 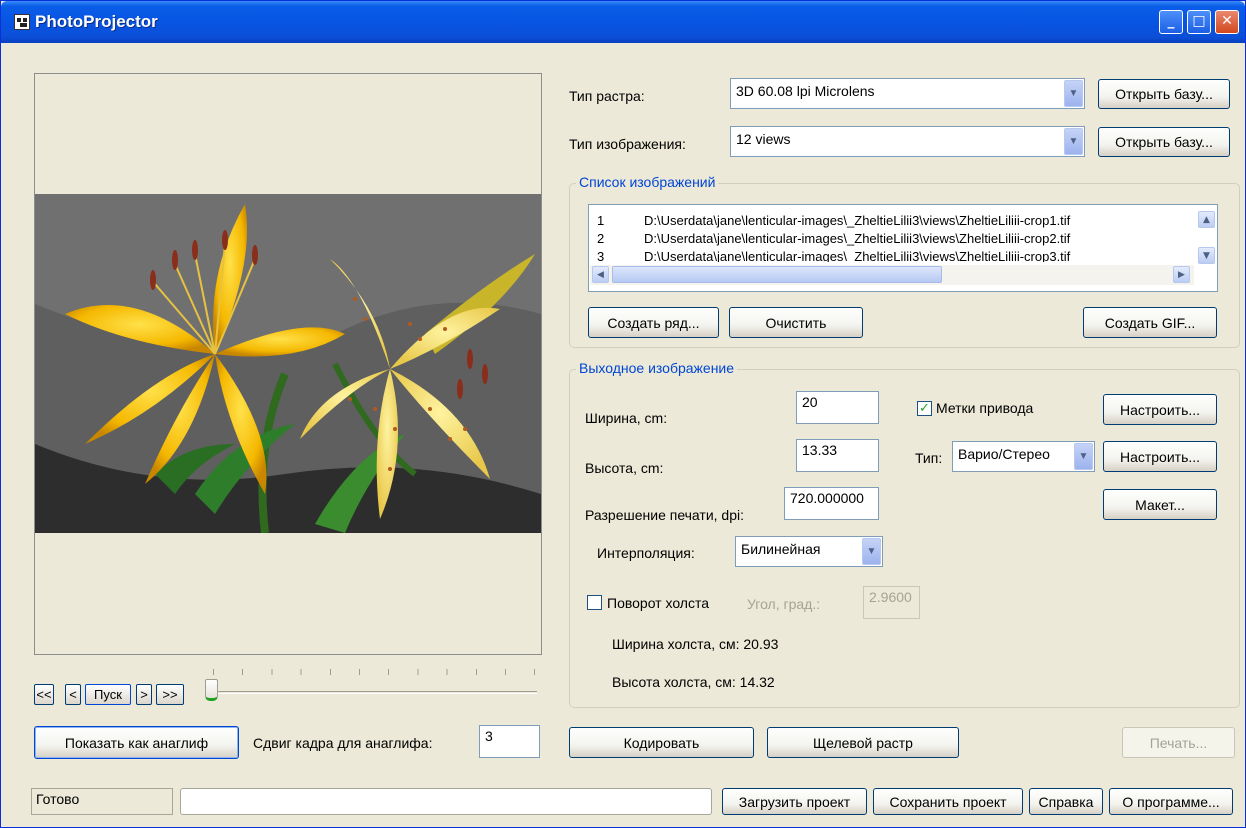 I want to click on maximize-icon: □, so click(x=1199, y=22).